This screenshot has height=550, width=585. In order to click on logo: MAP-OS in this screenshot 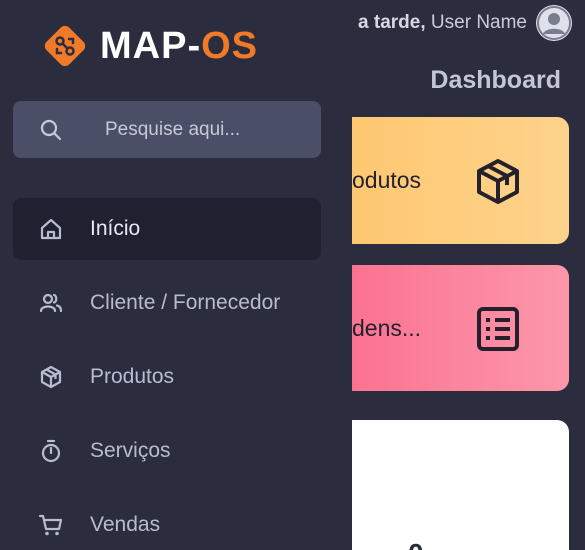, I will do `click(149, 46)`.